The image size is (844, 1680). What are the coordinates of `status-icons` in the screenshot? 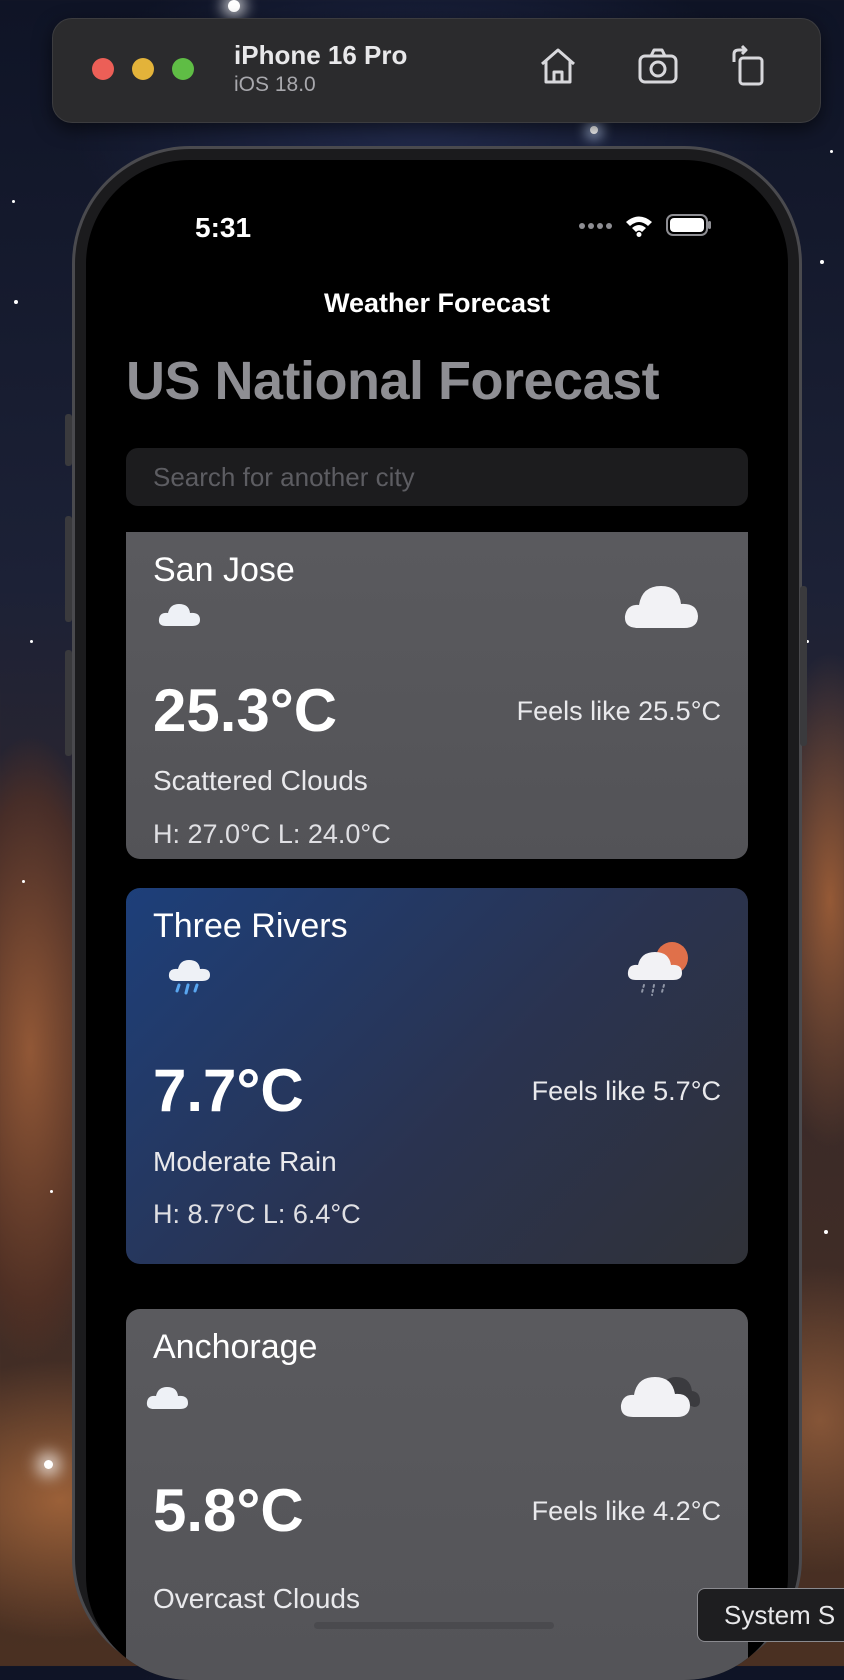 It's located at (645, 225).